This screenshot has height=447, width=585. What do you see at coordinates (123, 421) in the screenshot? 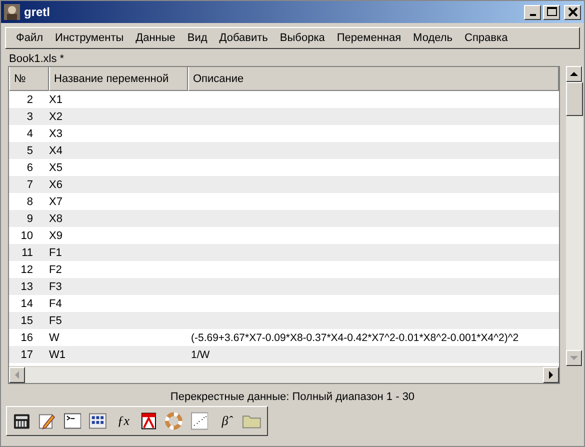
I see `toolbar-button: ƒx` at bounding box center [123, 421].